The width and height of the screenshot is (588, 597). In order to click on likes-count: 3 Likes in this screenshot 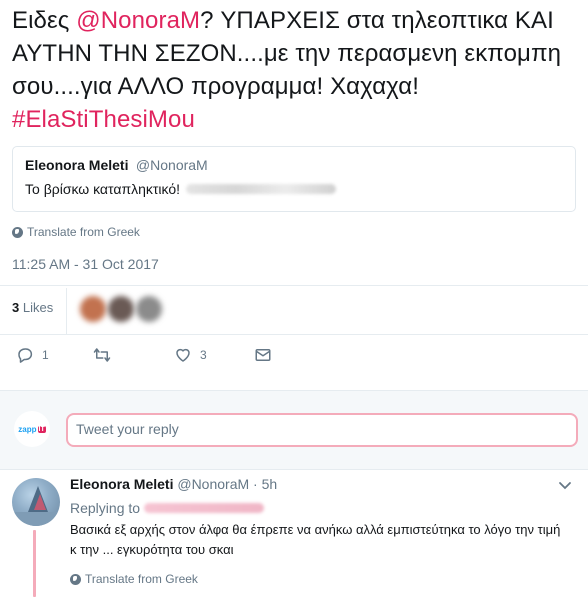, I will do `click(32, 307)`.